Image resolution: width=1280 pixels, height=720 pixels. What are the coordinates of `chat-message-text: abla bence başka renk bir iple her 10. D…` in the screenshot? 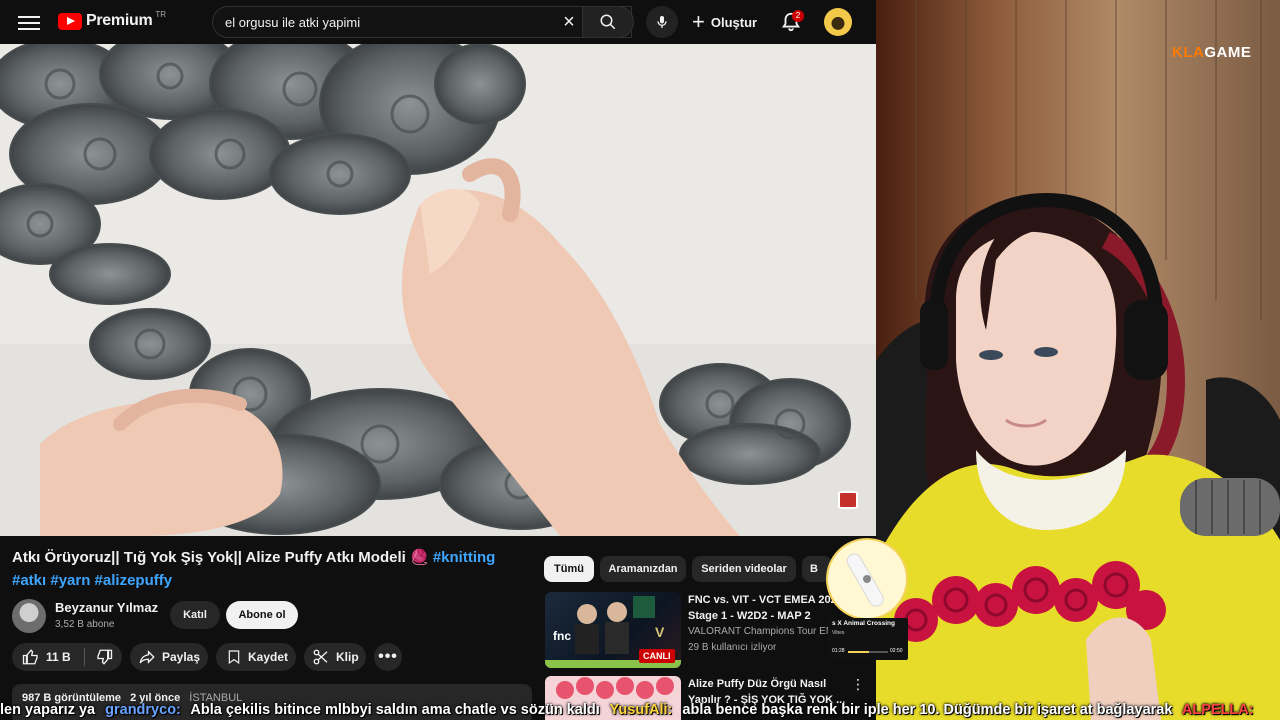 It's located at (927, 710).